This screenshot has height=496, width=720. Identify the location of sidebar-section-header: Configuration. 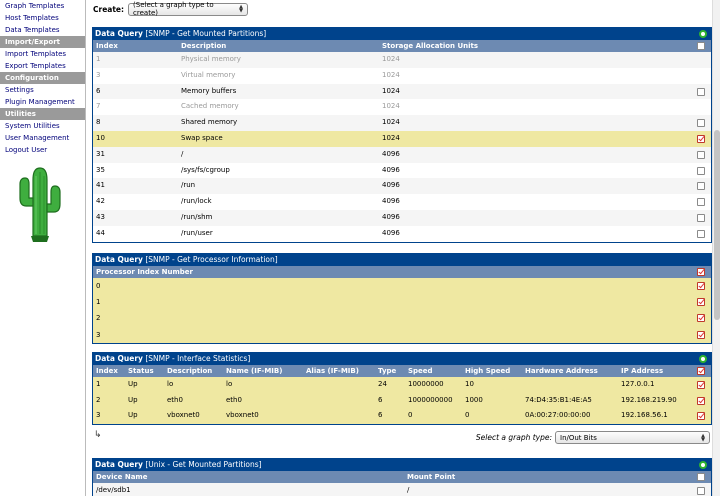
(42, 78).